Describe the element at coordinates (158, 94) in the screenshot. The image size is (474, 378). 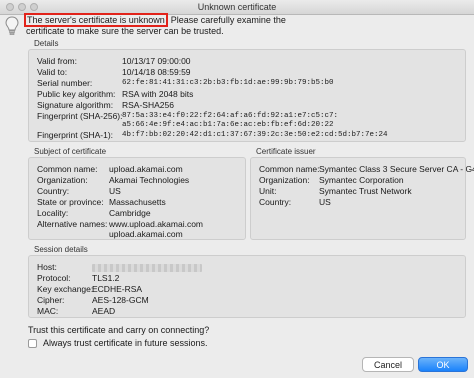
I see `public-key-value: RSA with 2048 bits` at that location.